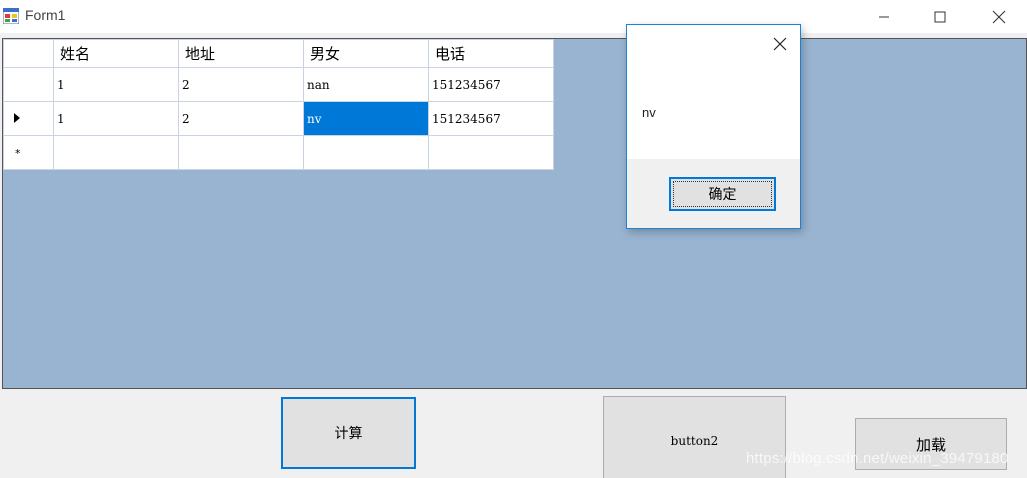 The height and width of the screenshot is (478, 1027). What do you see at coordinates (877, 458) in the screenshot?
I see `watermark: https://blog.csdn.net/weixin_39479180` at bounding box center [877, 458].